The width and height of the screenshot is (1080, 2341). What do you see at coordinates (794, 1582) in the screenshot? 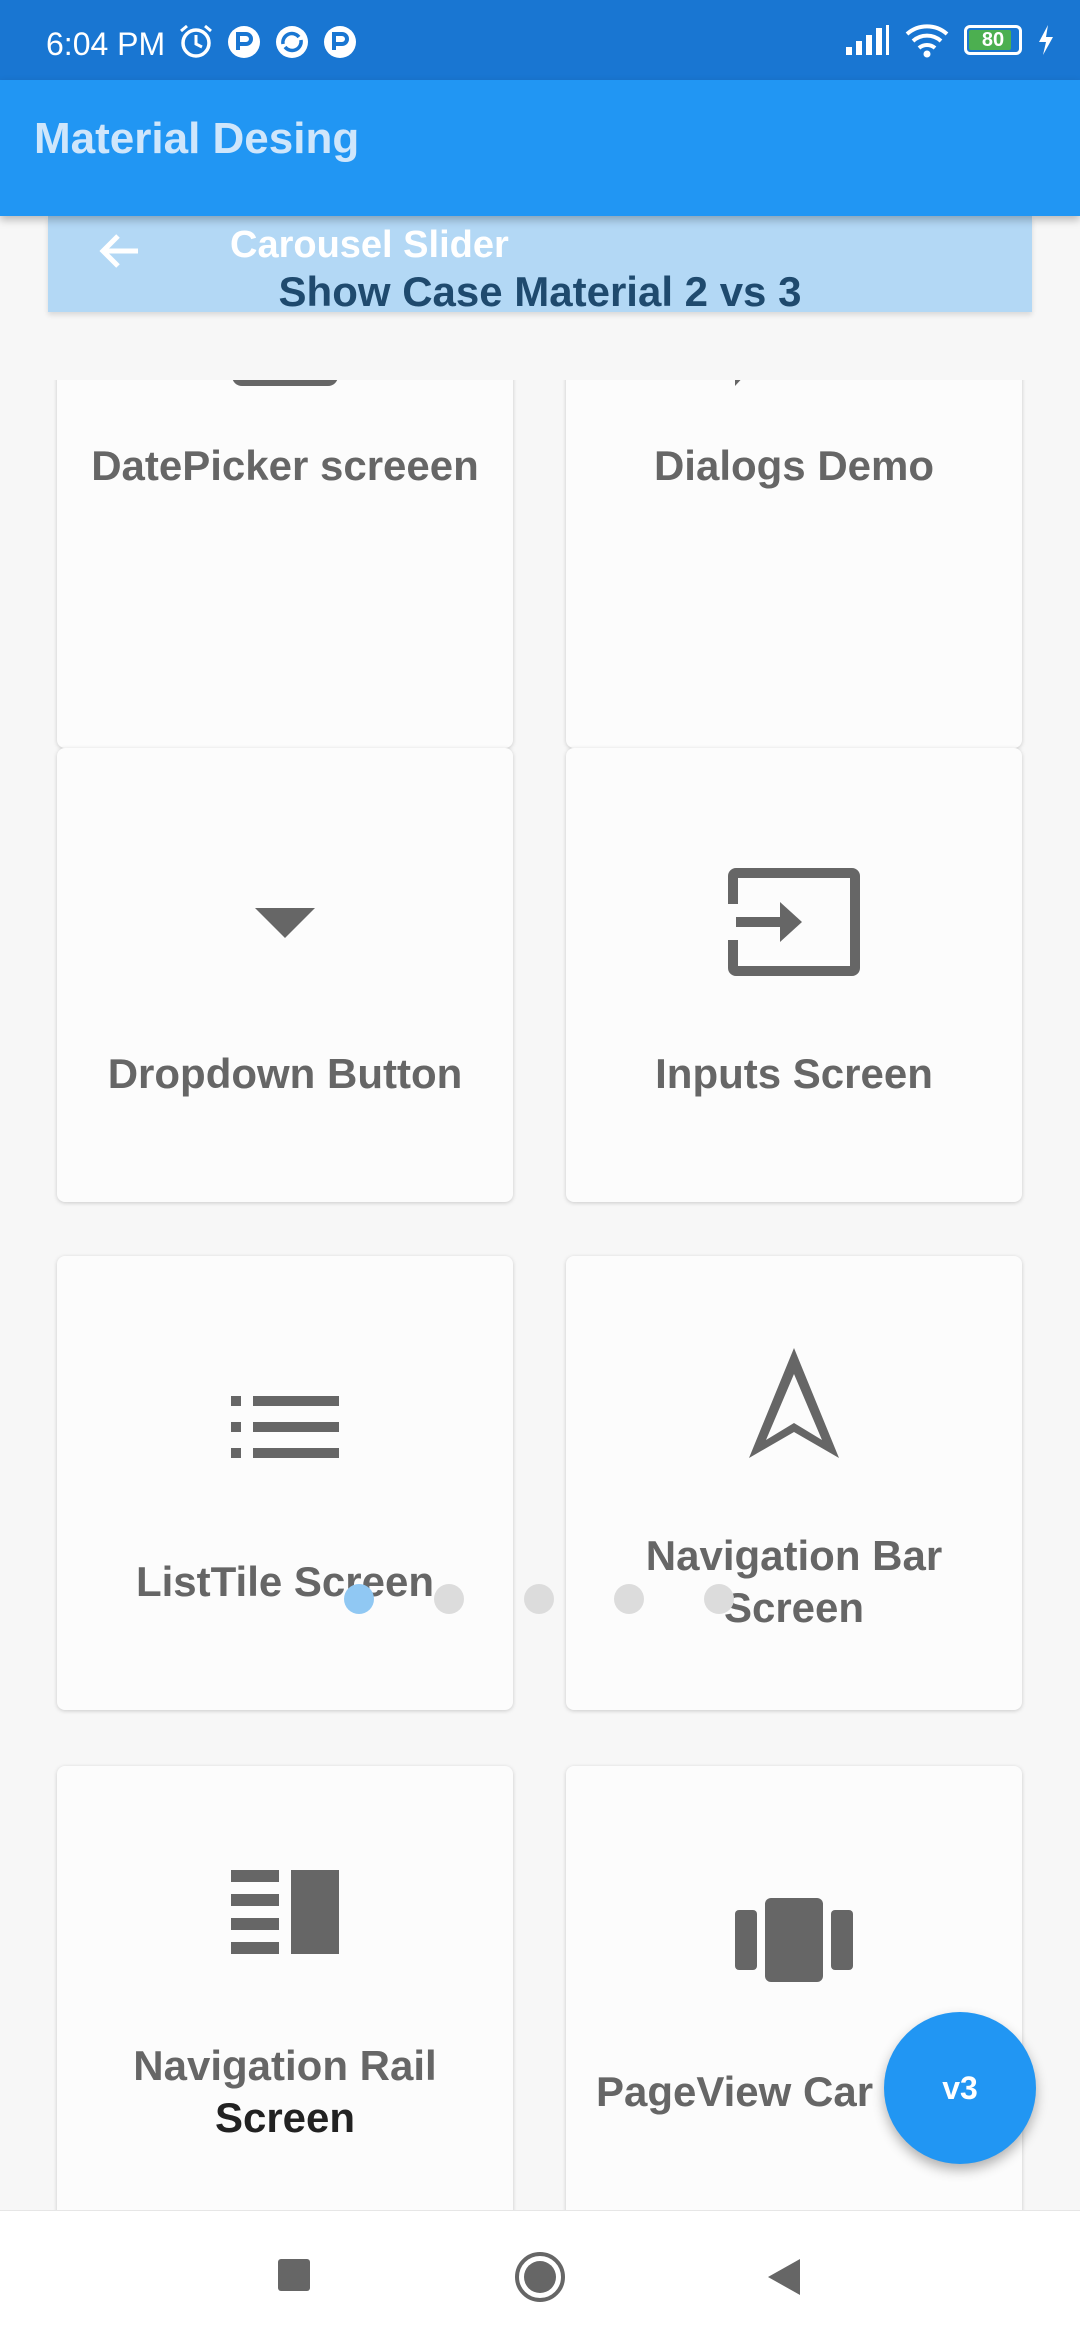
I see `card-label: Navigation Bar Screen` at bounding box center [794, 1582].